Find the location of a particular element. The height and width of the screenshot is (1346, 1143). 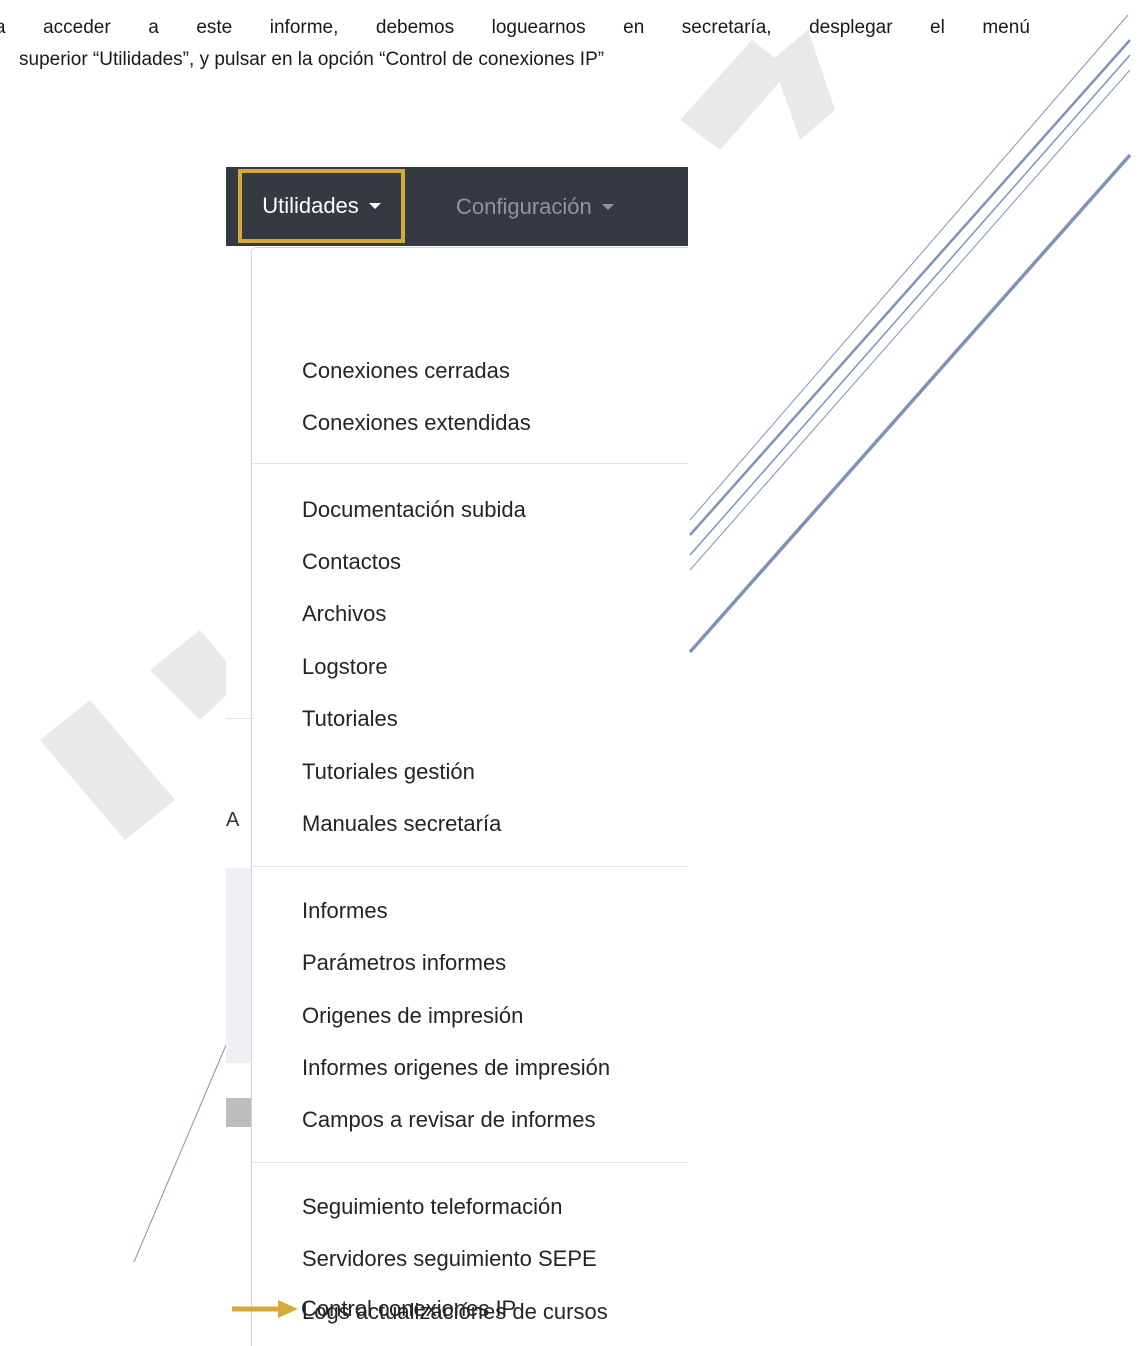

menu-item-conexiones-cerradas: Conexiones cerradas is located at coordinates (406, 371).